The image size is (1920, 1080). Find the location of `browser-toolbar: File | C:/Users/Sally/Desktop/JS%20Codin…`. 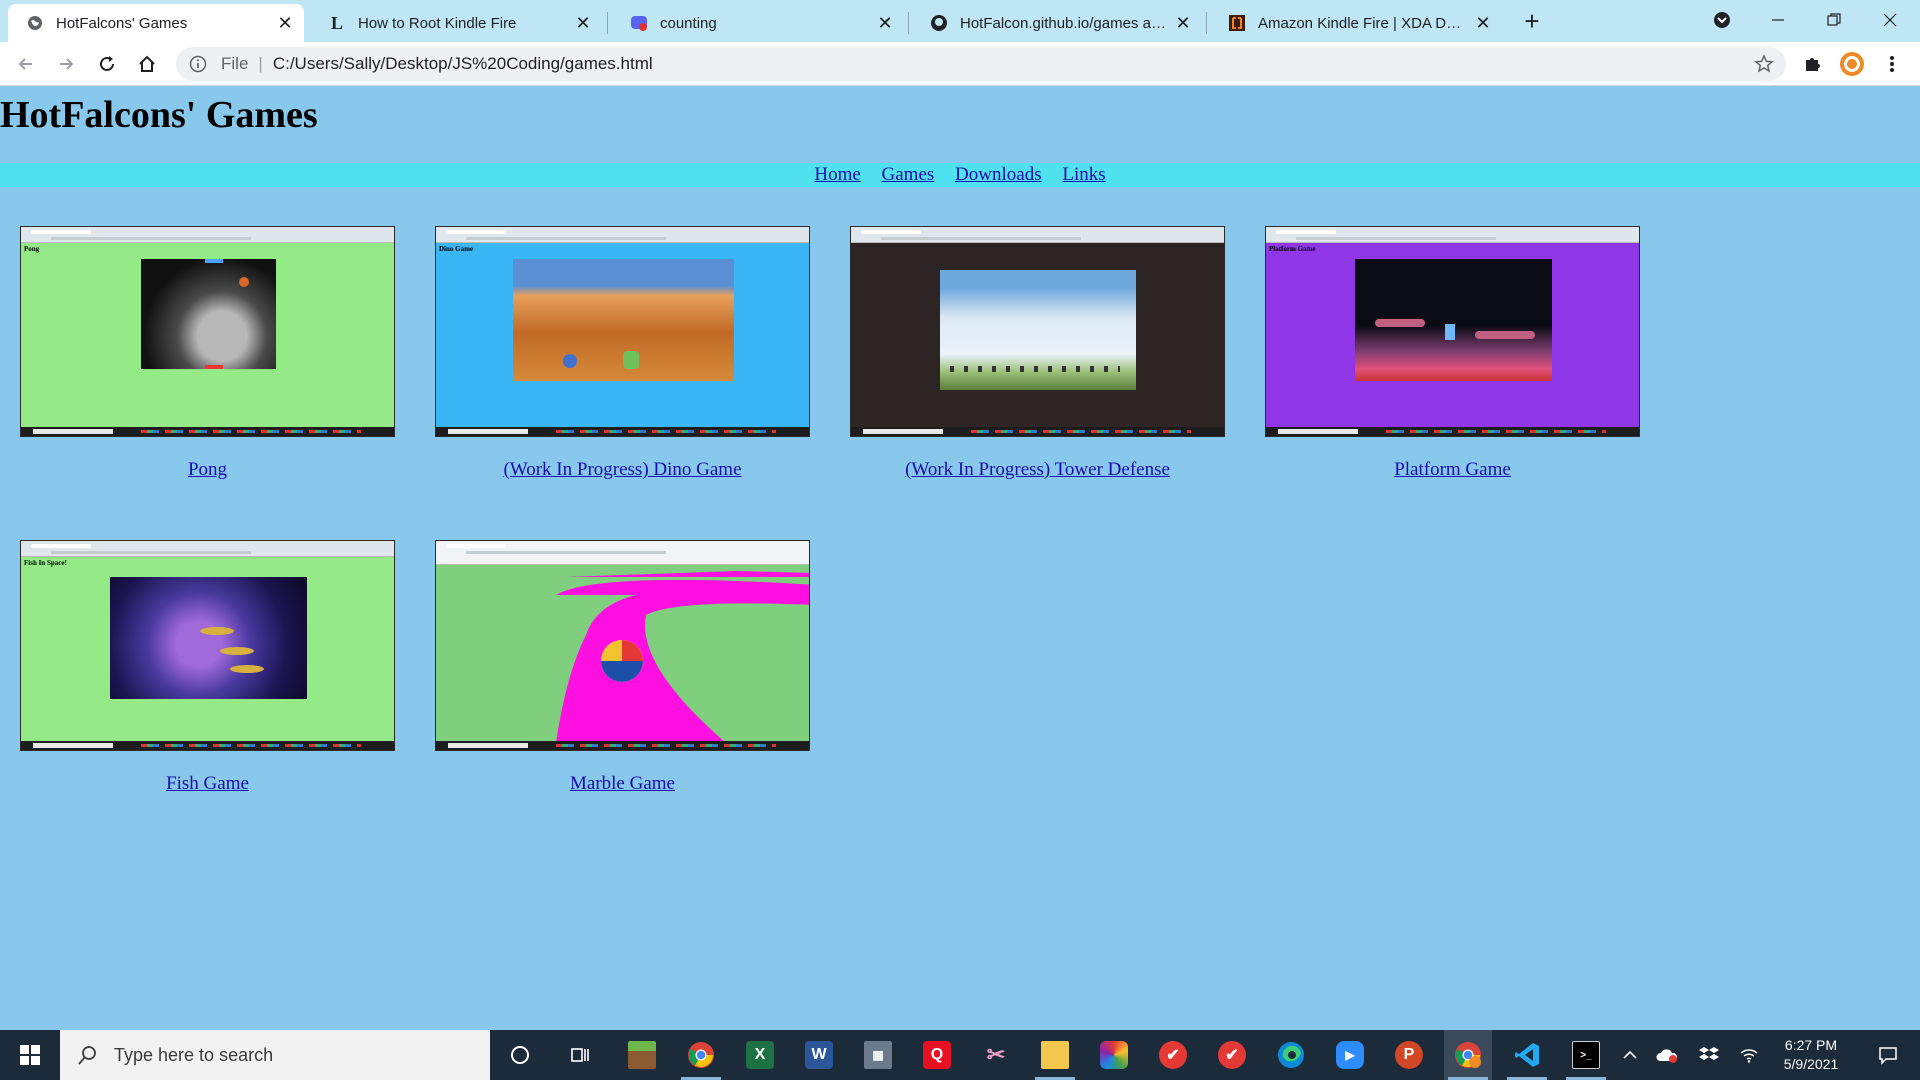

browser-toolbar: File | C:/Users/Sally/Desktop/JS%20Codin… is located at coordinates (960, 64).